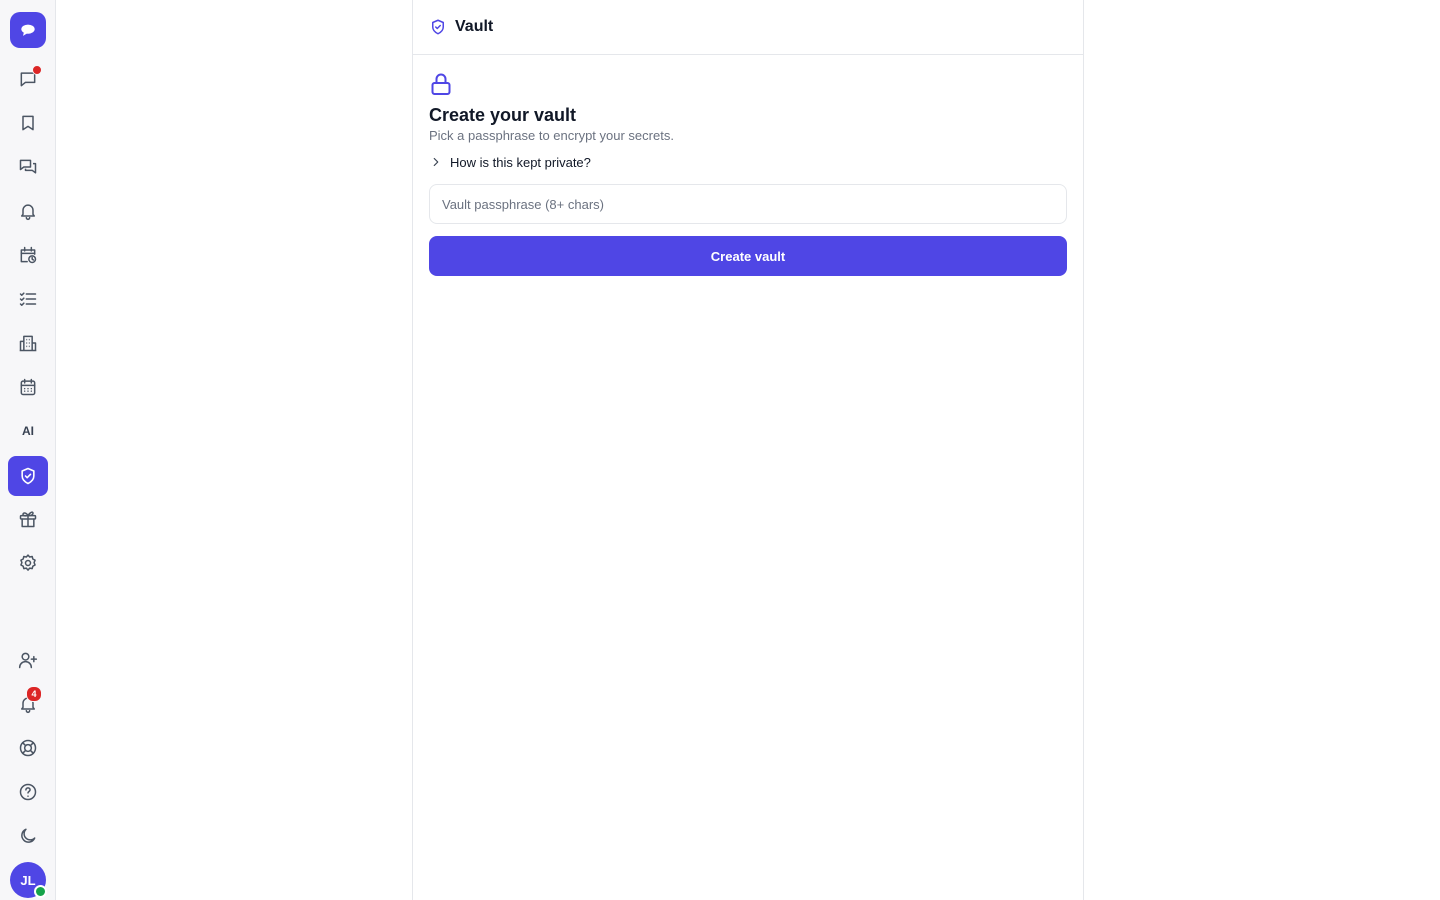 This screenshot has height=900, width=1440. What do you see at coordinates (748, 162) in the screenshot?
I see `privacy-disclosure-toggle: How is this kept private?` at bounding box center [748, 162].